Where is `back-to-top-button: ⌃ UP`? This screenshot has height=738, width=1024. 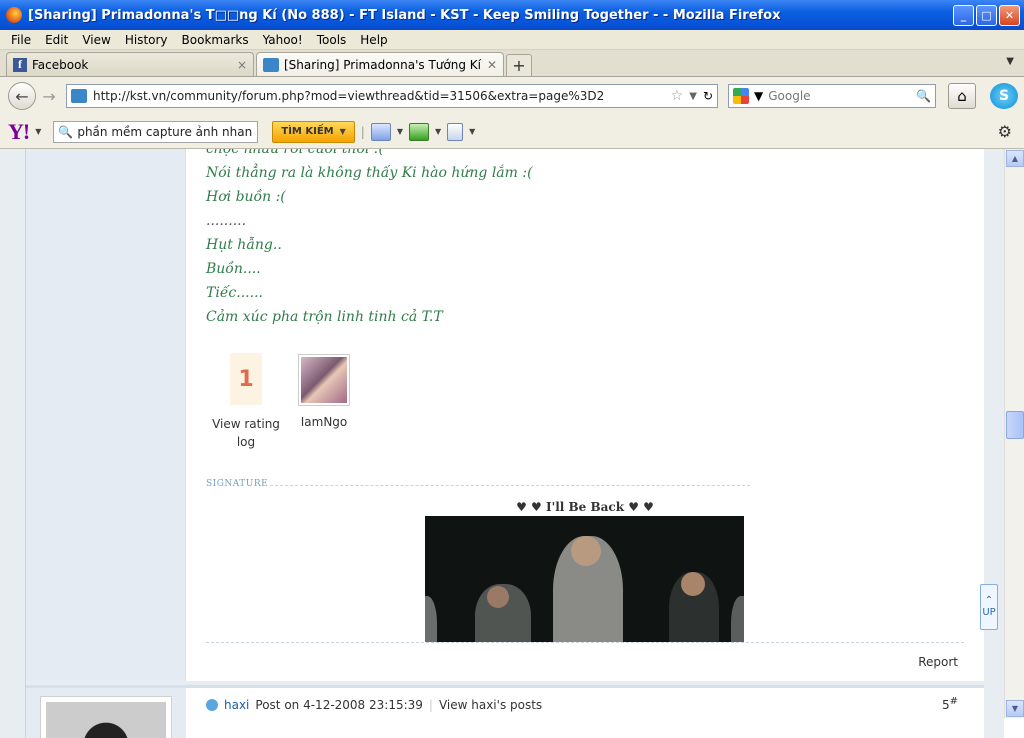
back-to-top-button: ⌃ UP is located at coordinates (989, 607).